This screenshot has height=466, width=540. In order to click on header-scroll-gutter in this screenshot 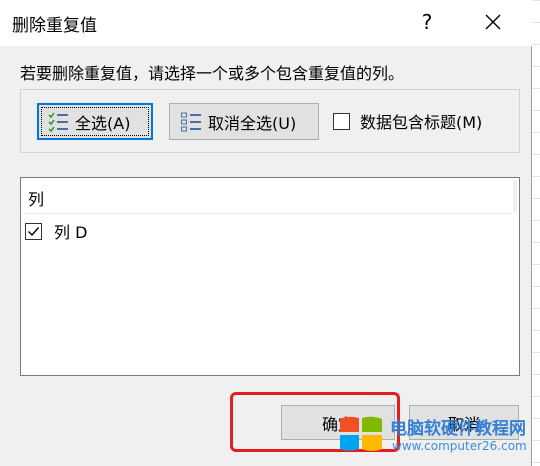, I will do `click(515, 196)`.